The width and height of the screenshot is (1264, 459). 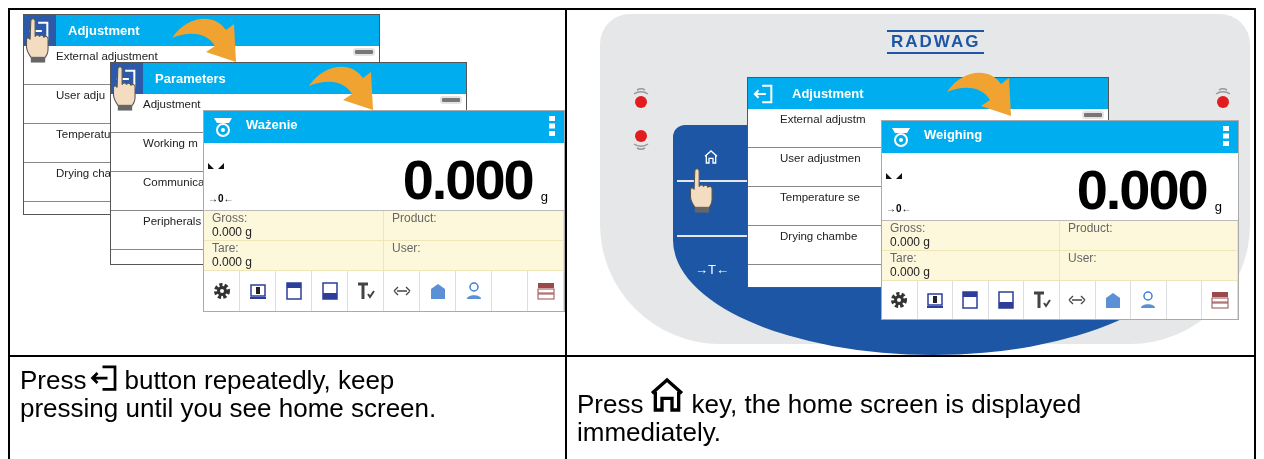 What do you see at coordinates (819, 237) in the screenshot?
I see `menu-item: Drying chambe` at bounding box center [819, 237].